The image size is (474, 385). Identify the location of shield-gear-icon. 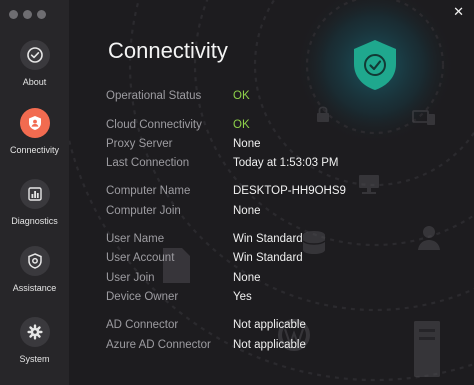
(34, 261).